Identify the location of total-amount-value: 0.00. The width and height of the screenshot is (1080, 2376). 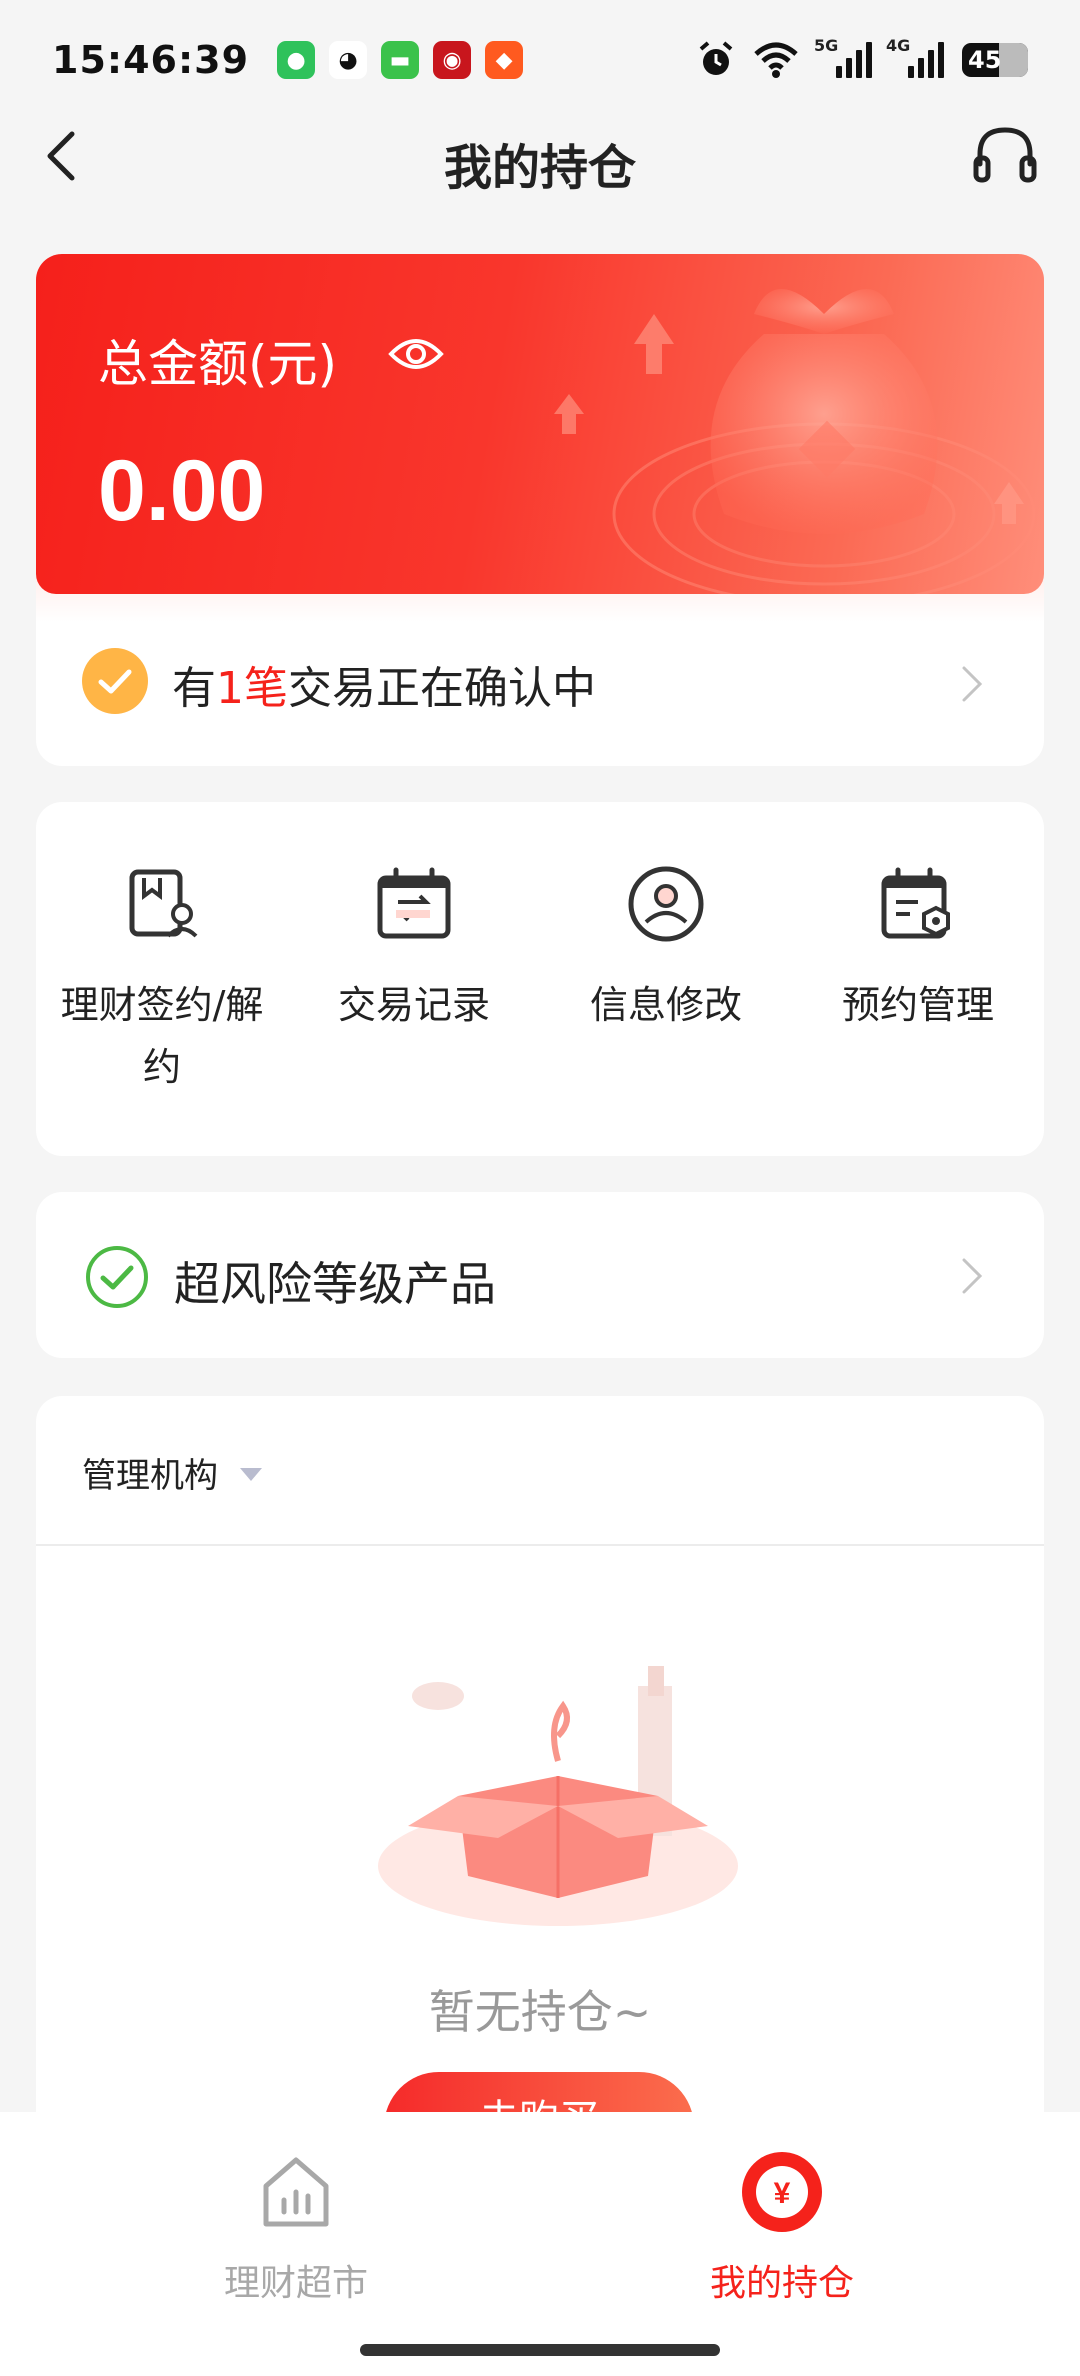
(182, 491).